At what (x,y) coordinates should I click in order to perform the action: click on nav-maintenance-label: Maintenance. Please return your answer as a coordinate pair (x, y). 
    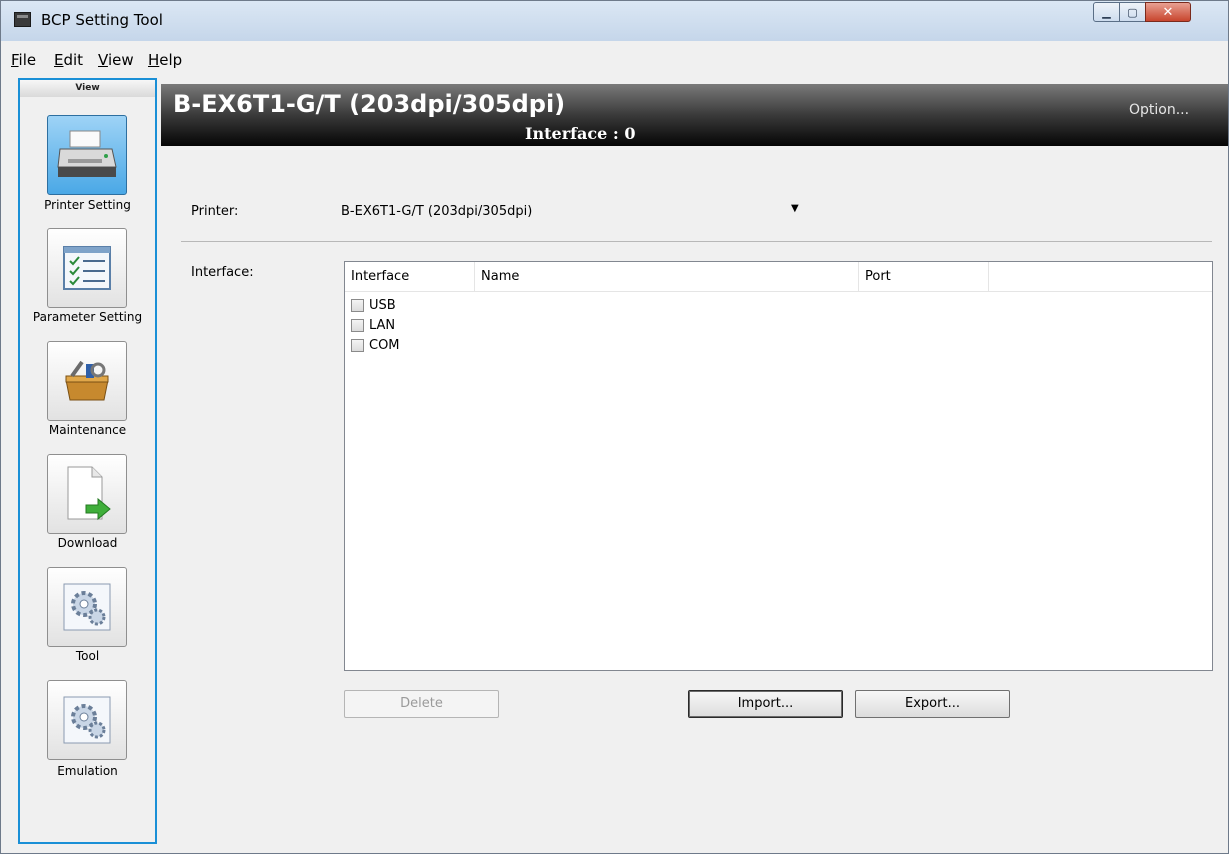
    Looking at the image, I should click on (87, 430).